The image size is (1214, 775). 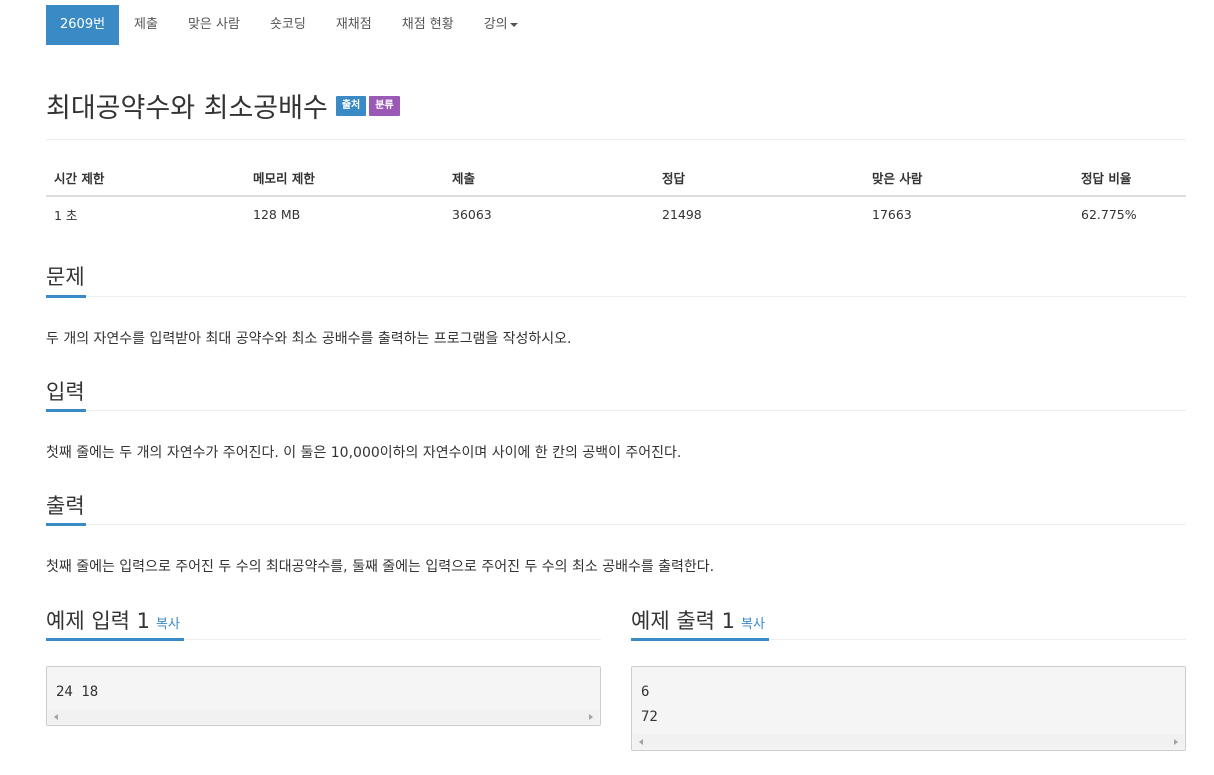 I want to click on nav-lecture-dropdown: 강의, so click(x=501, y=25).